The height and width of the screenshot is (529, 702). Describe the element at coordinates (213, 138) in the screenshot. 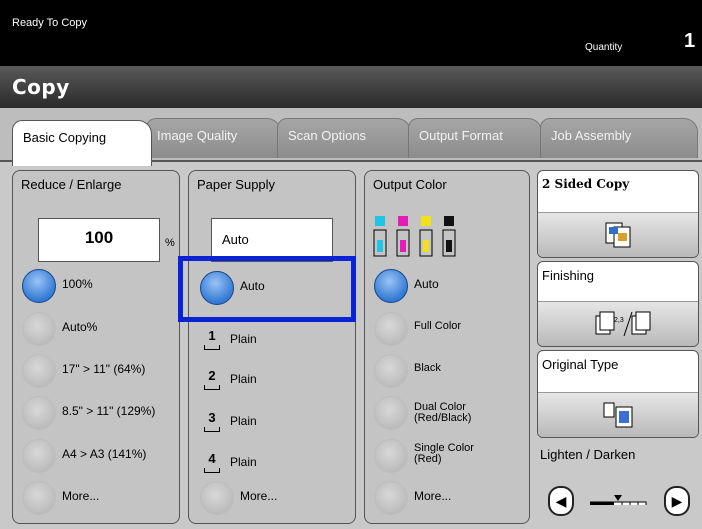

I see `tab-image-quality: Image Quality` at that location.